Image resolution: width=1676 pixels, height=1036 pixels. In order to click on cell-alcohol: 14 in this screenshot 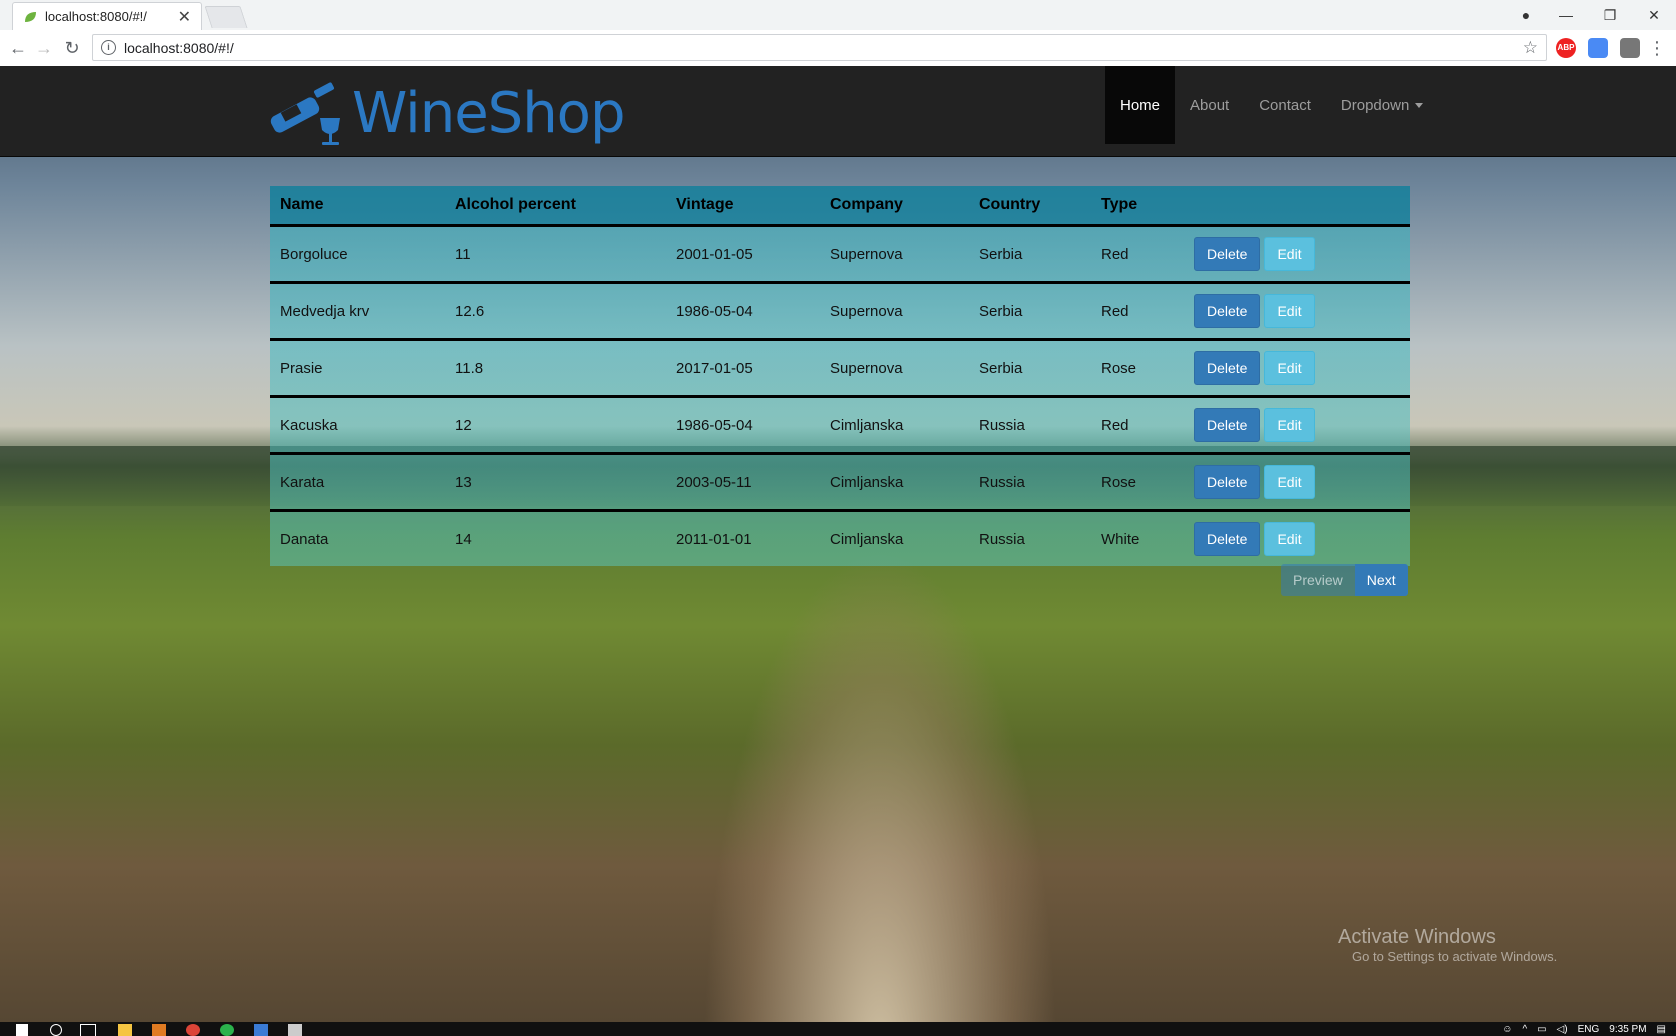, I will do `click(463, 539)`.